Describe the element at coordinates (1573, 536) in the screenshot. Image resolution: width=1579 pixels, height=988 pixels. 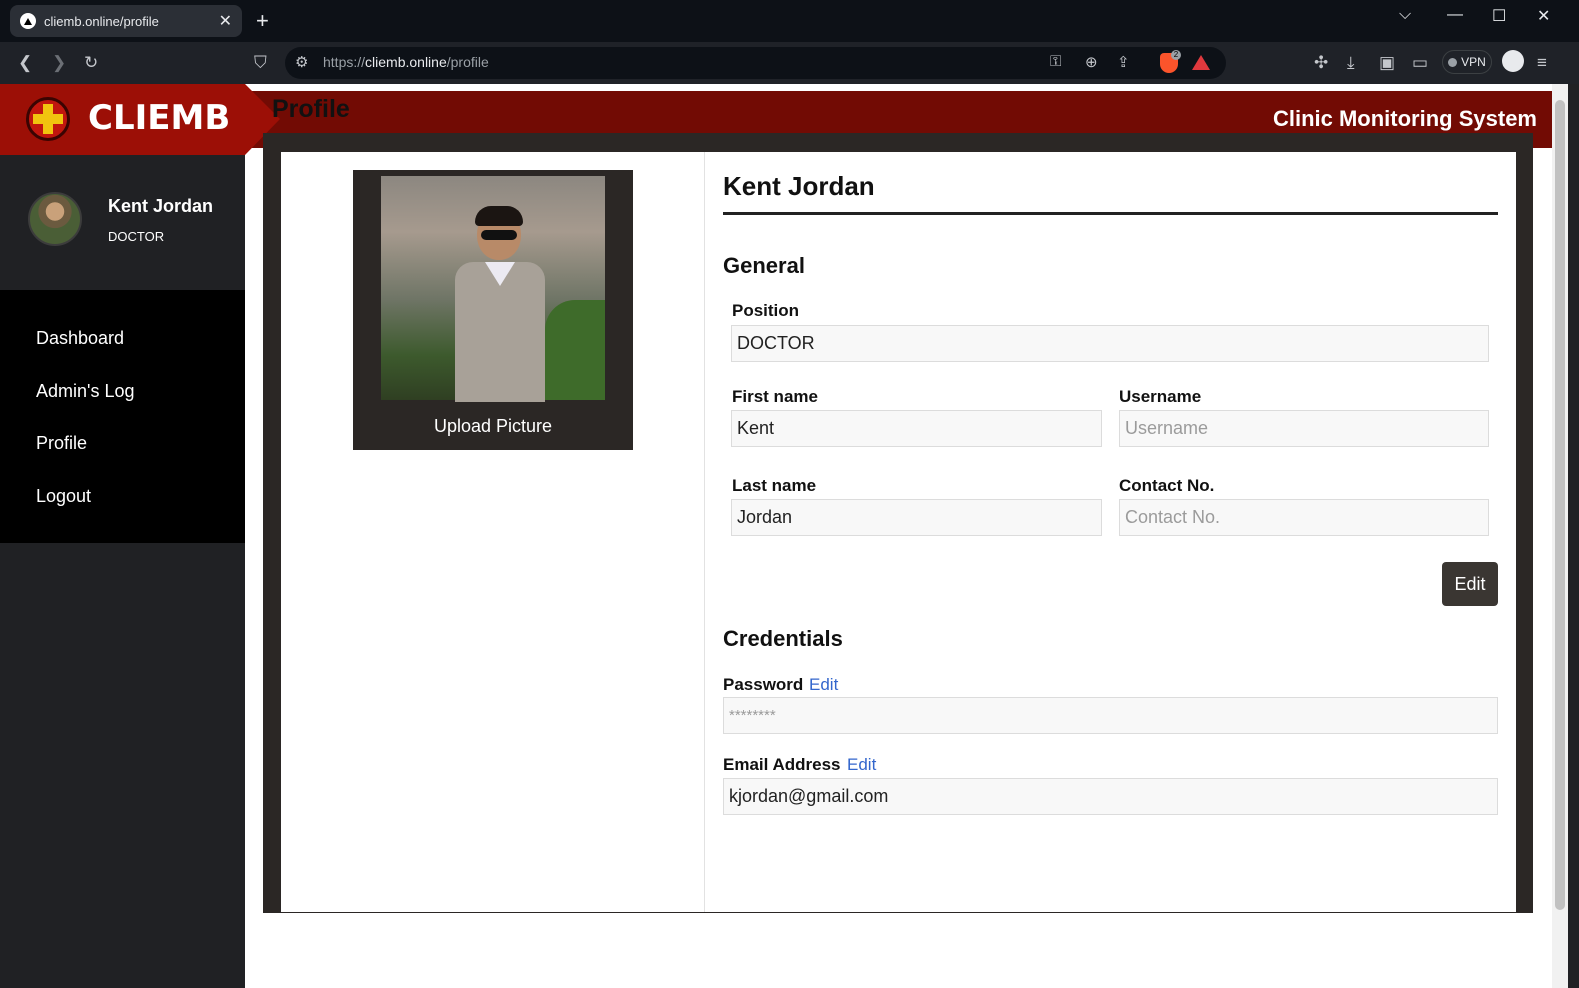
I see `window-edge` at that location.